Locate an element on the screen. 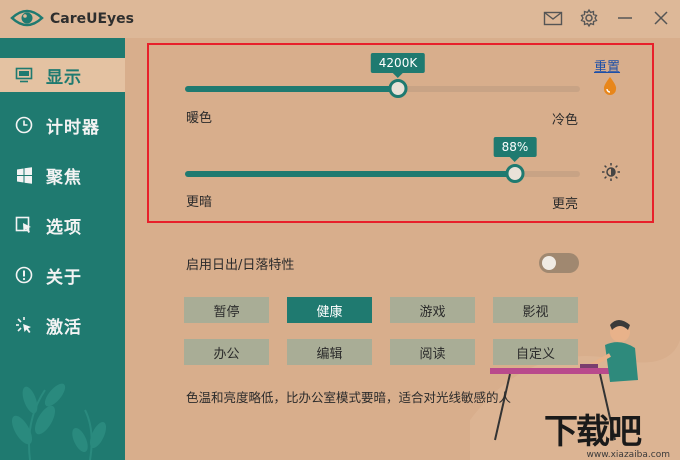 This screenshot has height=460, width=680. color-temp-slider is located at coordinates (382, 89).